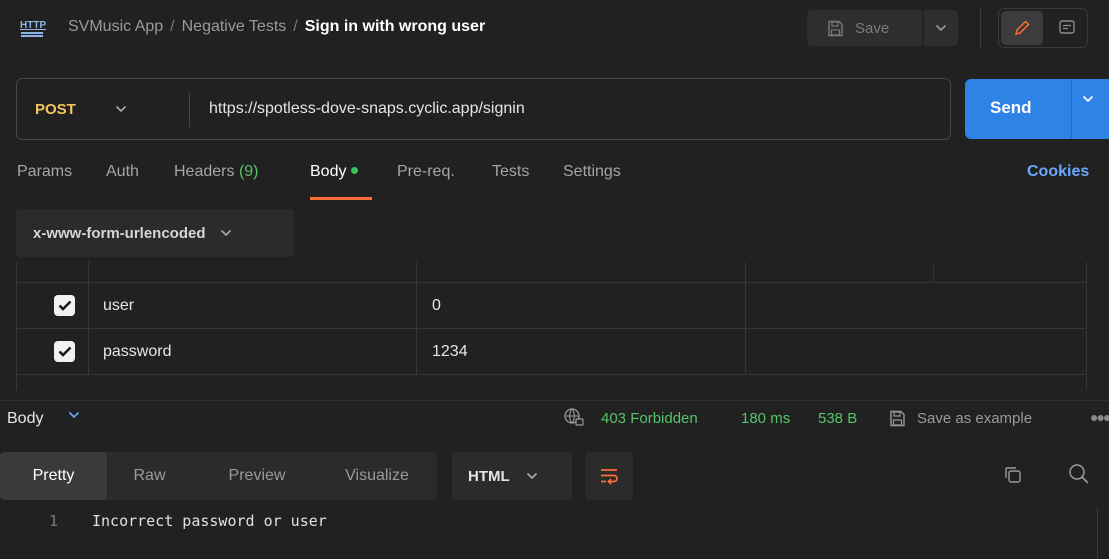 This screenshot has width=1109, height=559. Describe the element at coordinates (649, 418) in the screenshot. I see `response-status-code: 403 Forbidden` at that location.